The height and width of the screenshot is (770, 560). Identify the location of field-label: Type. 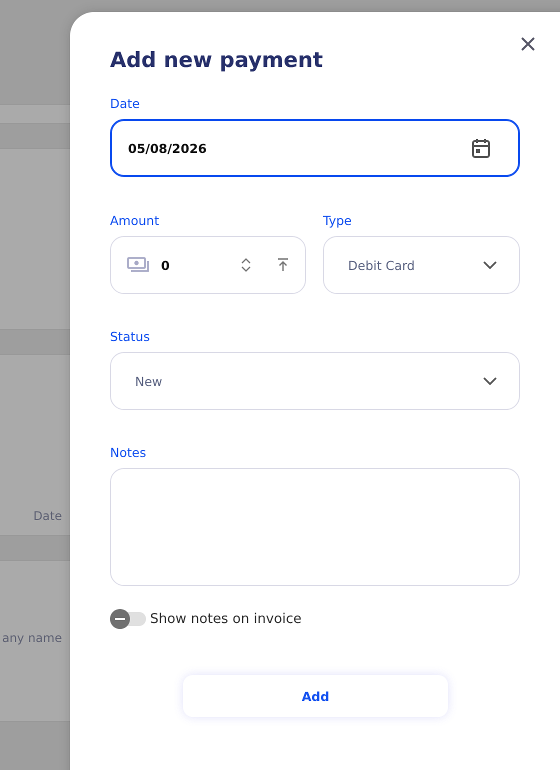
(338, 220).